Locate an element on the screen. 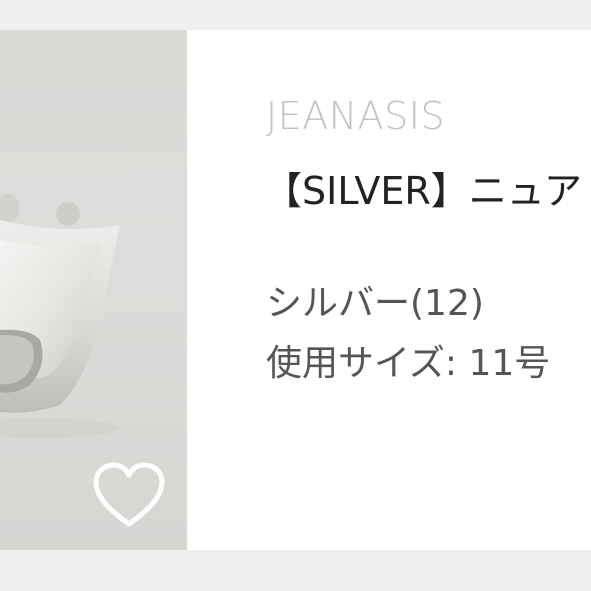 The width and height of the screenshot is (591, 591). favorite-button is located at coordinates (129, 496).